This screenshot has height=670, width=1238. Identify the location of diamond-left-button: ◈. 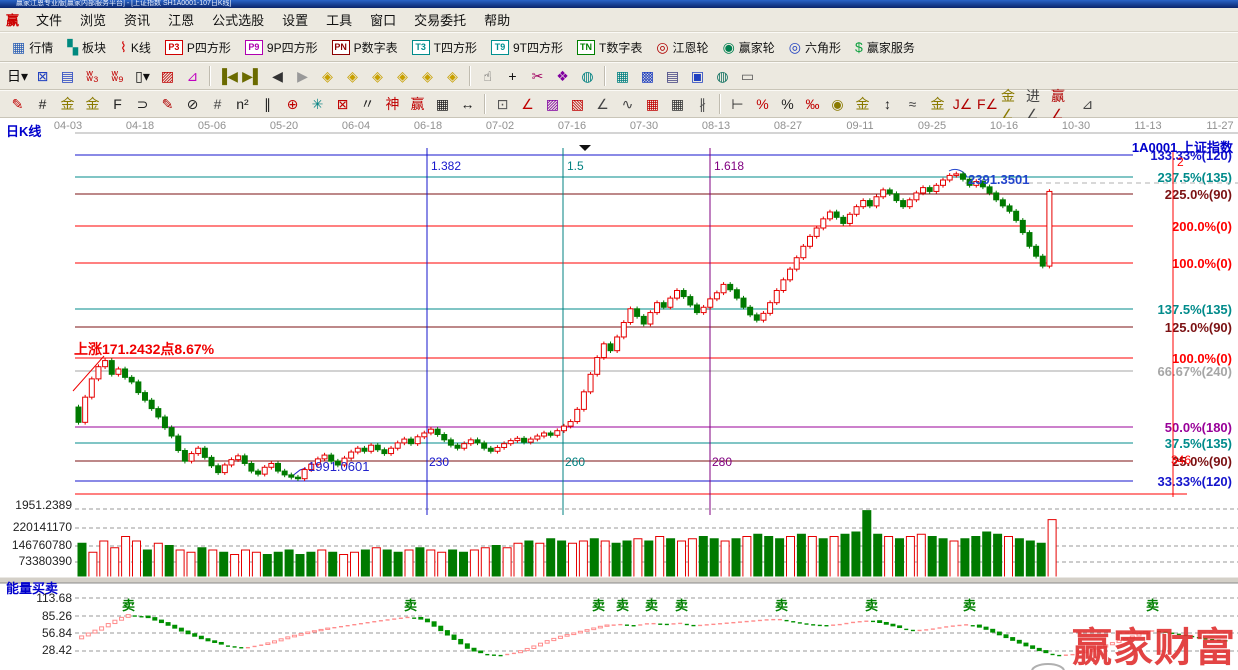
(327, 76).